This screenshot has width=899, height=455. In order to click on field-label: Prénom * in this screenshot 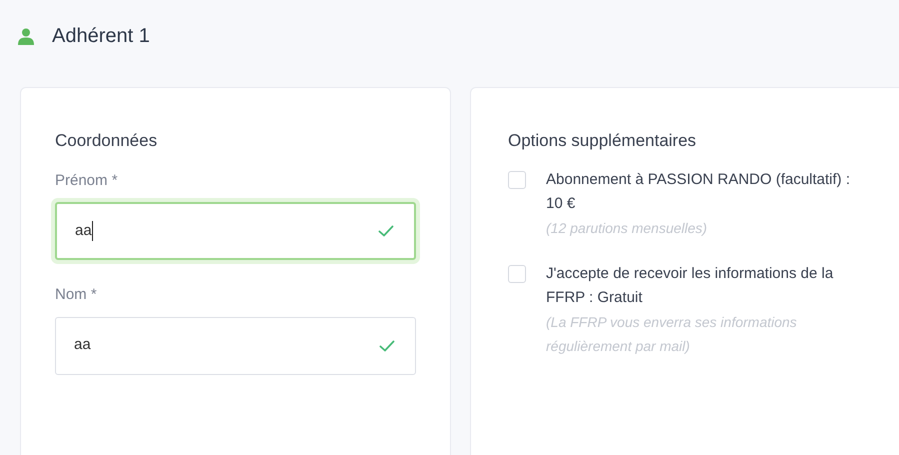, I will do `click(87, 180)`.